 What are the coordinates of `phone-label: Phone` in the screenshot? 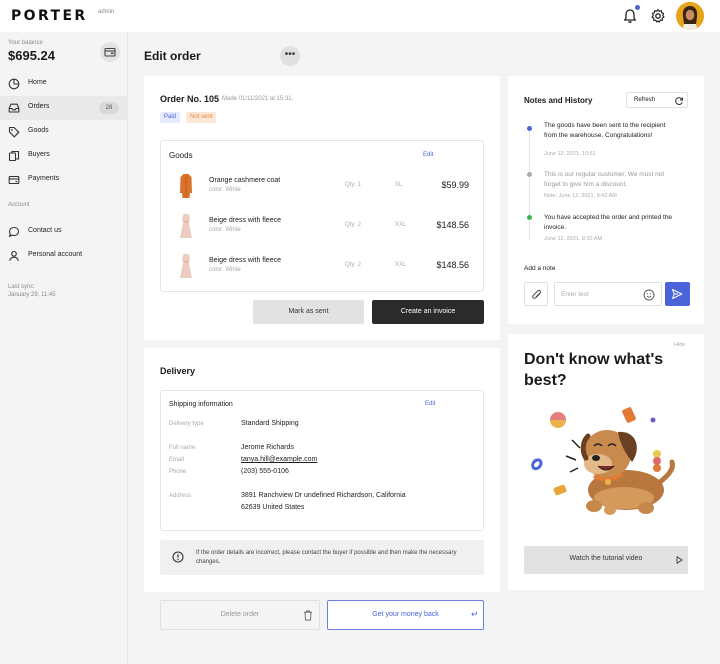 It's located at (178, 472).